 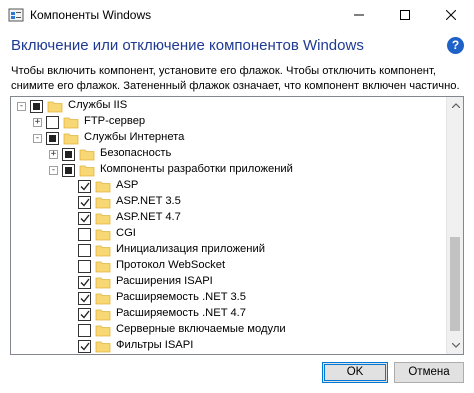 What do you see at coordinates (229, 138) in the screenshot?
I see `tree-item: - Службы Интернета` at bounding box center [229, 138].